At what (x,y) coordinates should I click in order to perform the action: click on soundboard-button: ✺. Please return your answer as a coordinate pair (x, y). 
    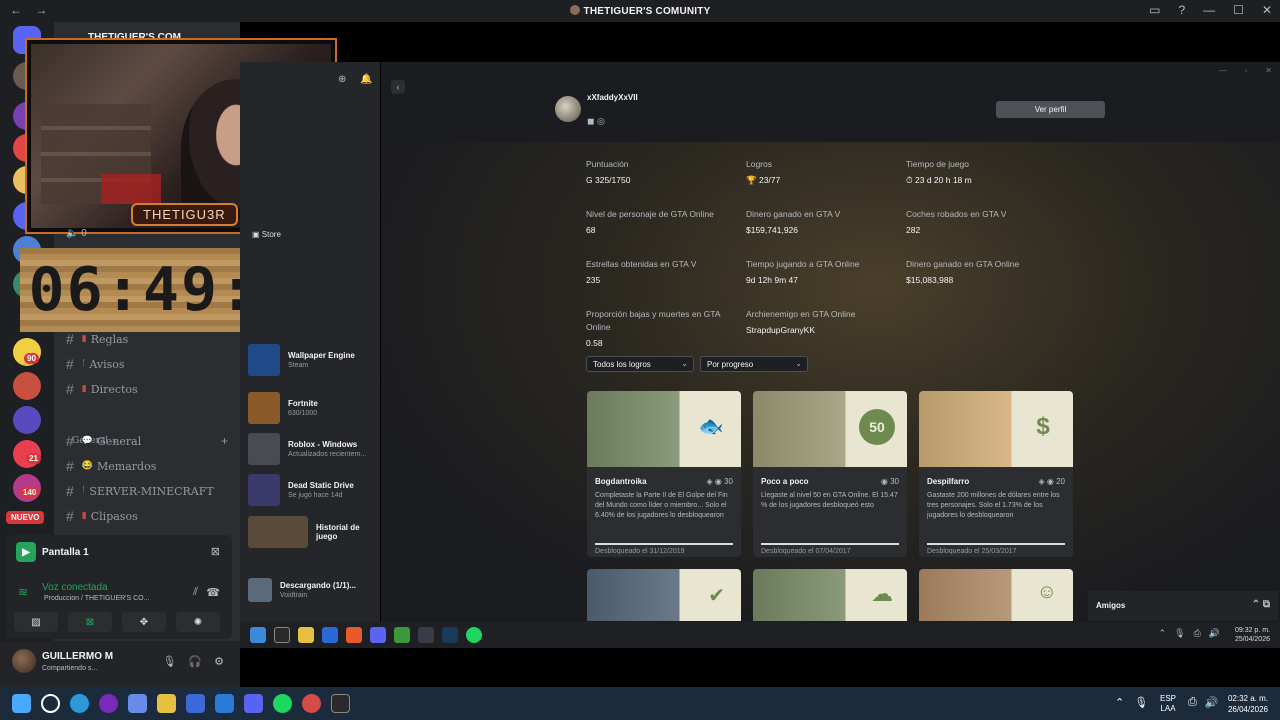
    Looking at the image, I should click on (198, 622).